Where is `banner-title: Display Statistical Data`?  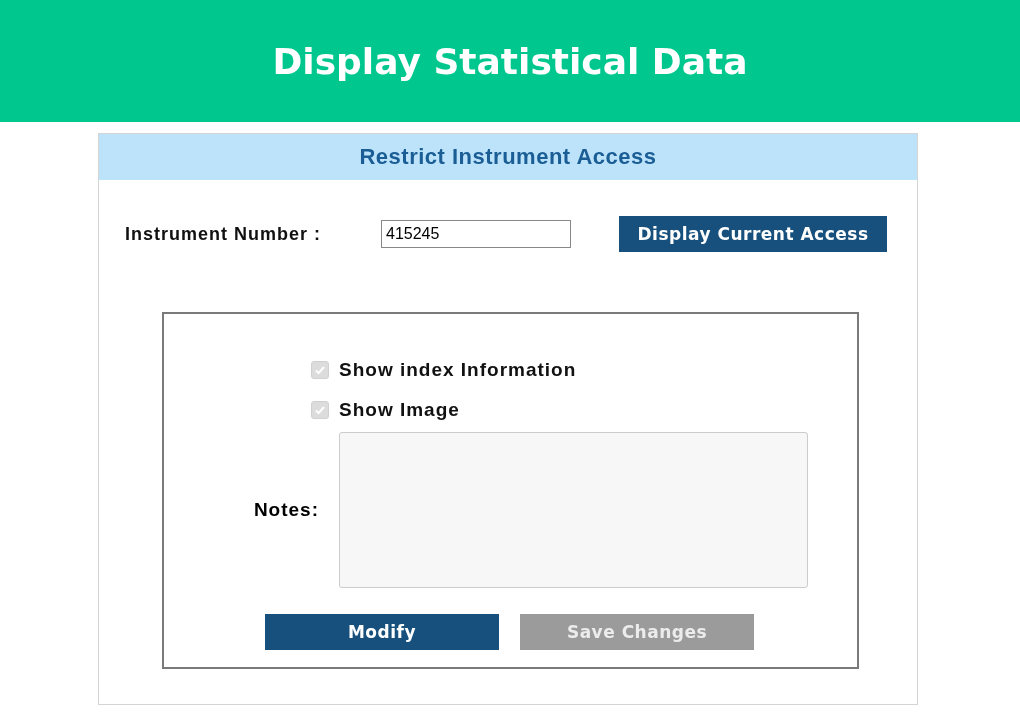
banner-title: Display Statistical Data is located at coordinates (510, 61).